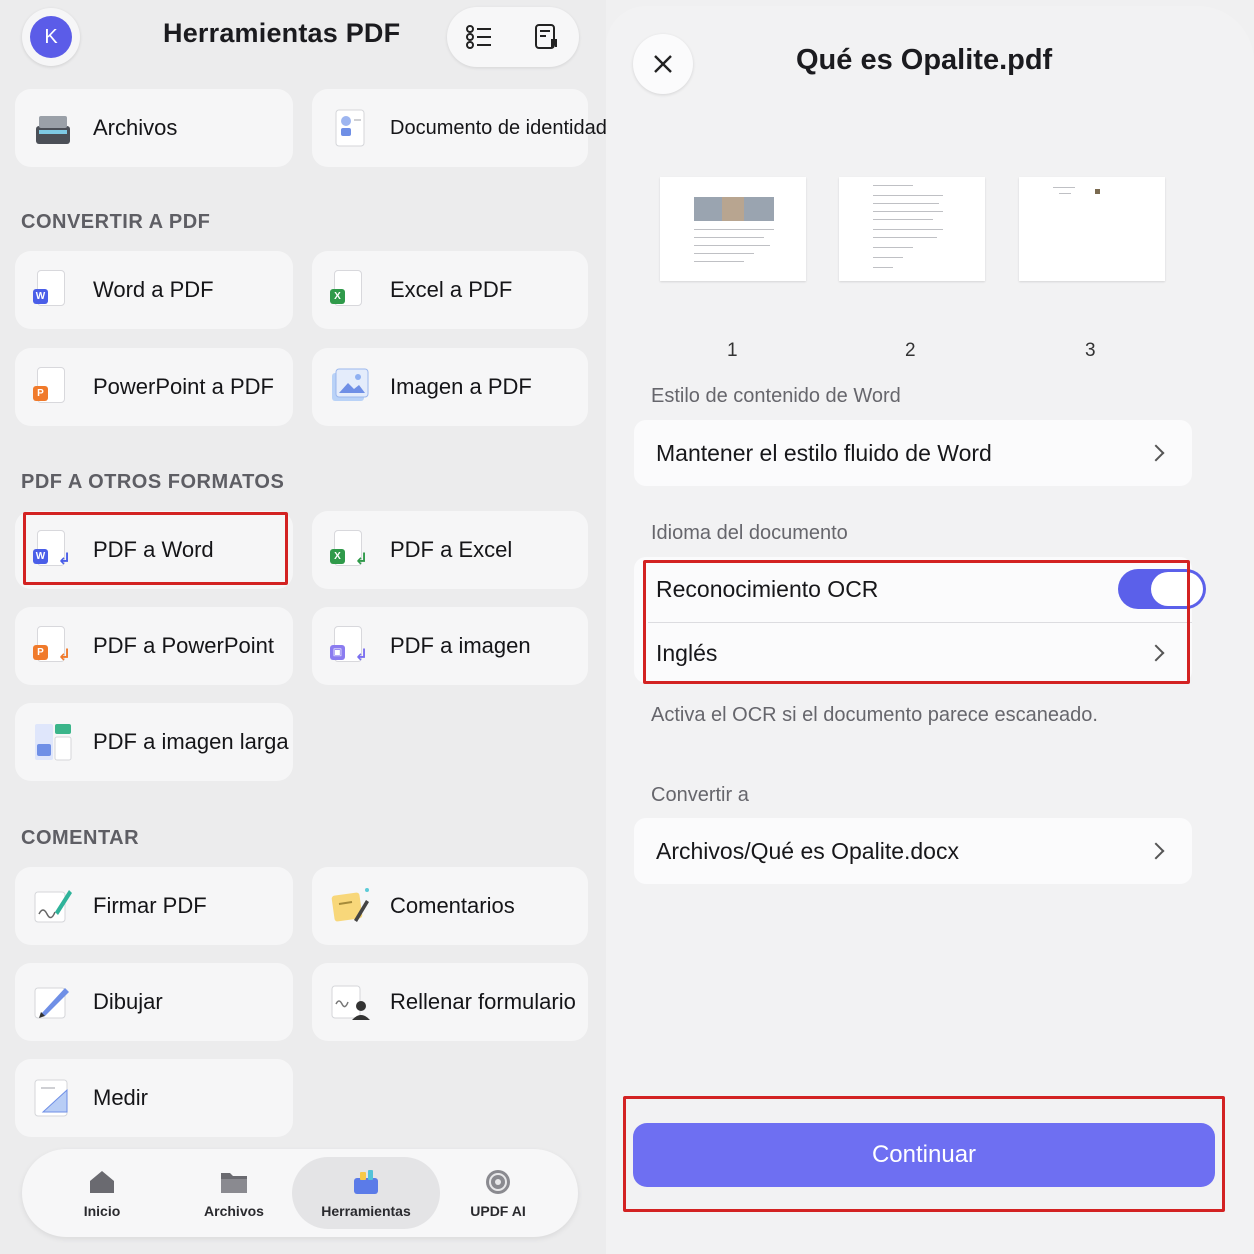 This screenshot has width=1254, height=1254. I want to click on page-number-2: 2, so click(910, 350).